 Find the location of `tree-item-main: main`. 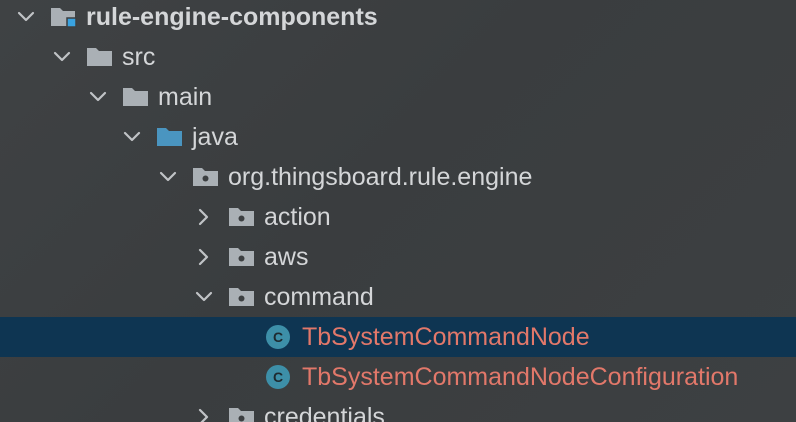

tree-item-main: main is located at coordinates (398, 97).